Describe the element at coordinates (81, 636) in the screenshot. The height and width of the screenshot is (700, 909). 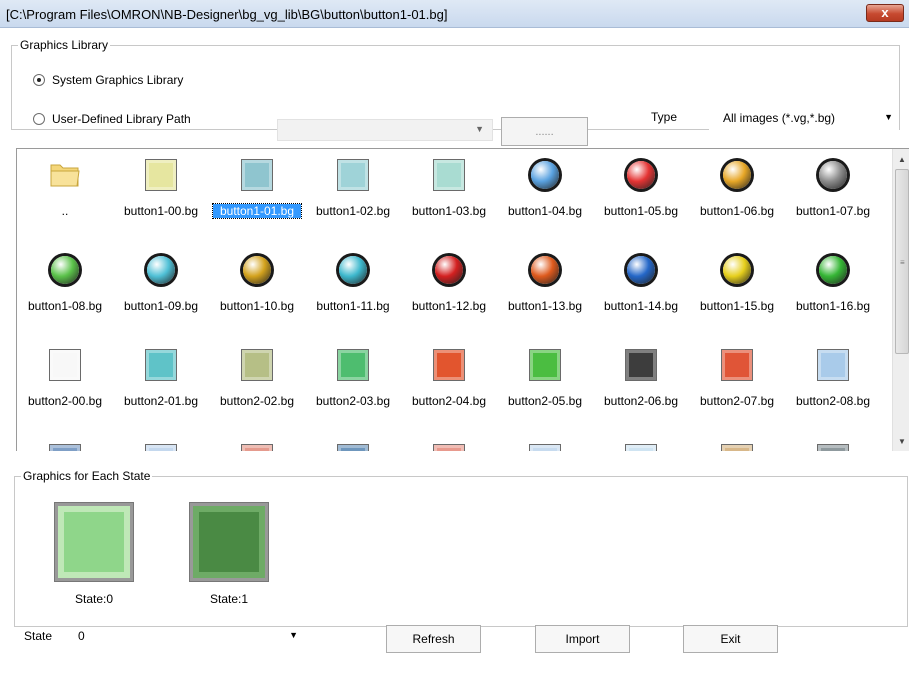
I see `state-value: 0` at that location.